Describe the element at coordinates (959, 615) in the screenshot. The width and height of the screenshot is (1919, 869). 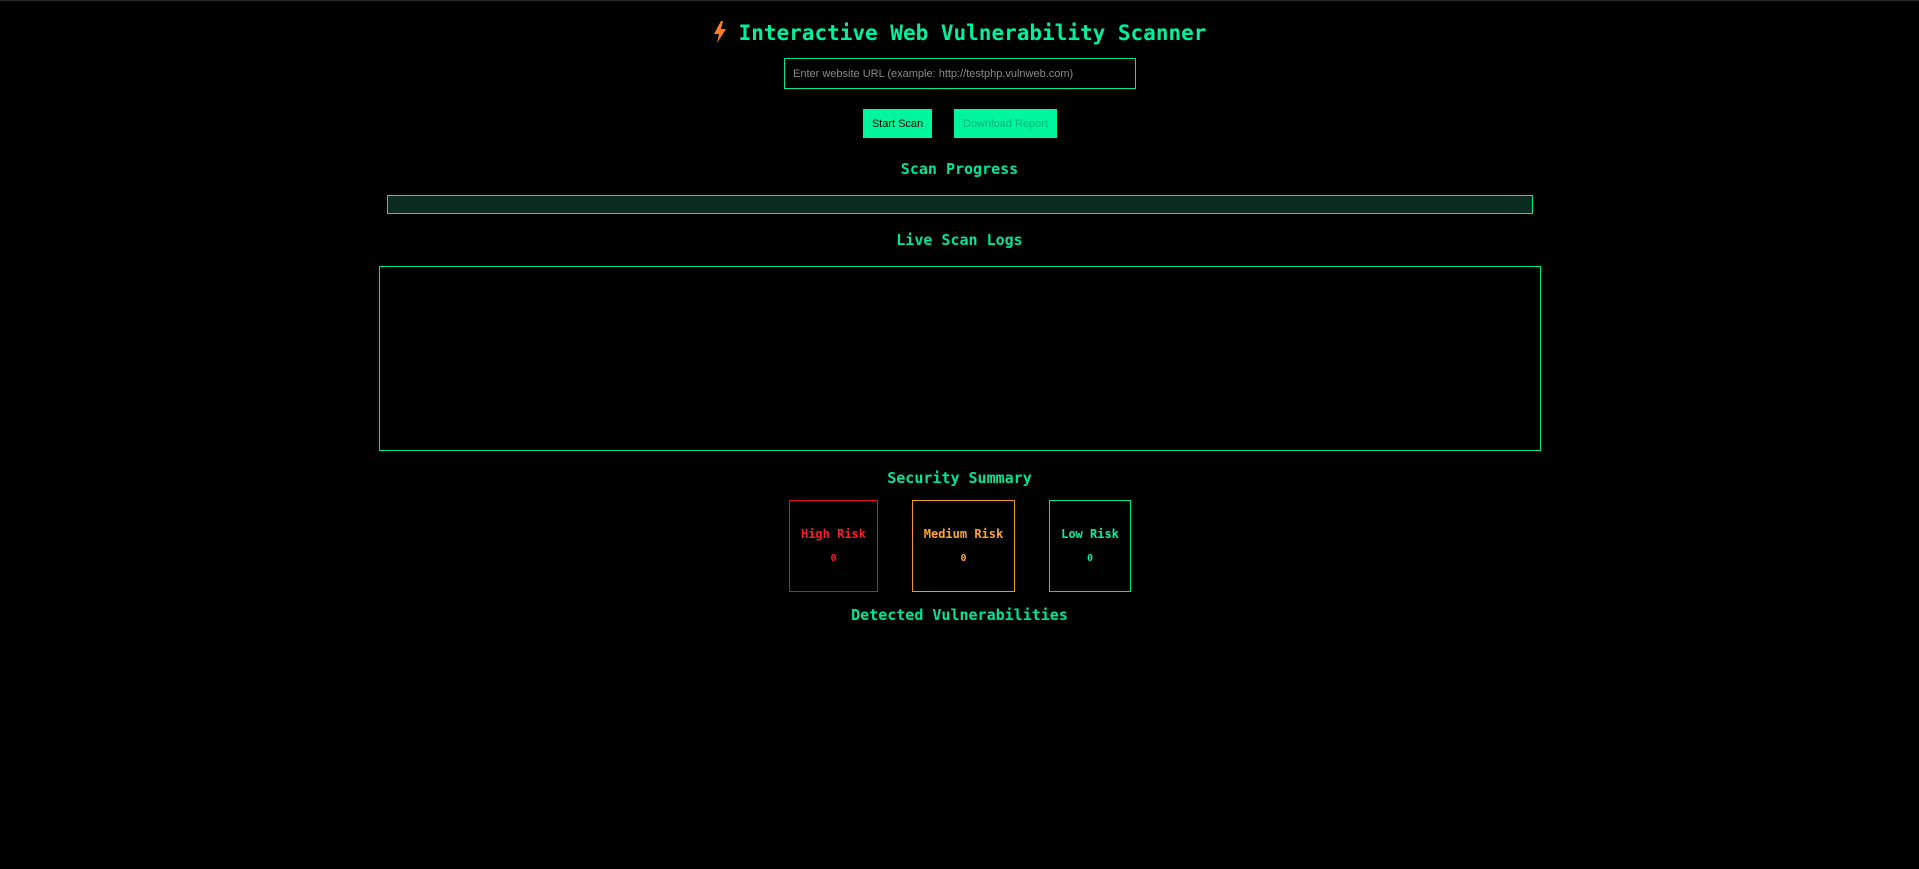
I see `detected-vulnerabilities-heading: Detected Vulnerabilities` at that location.